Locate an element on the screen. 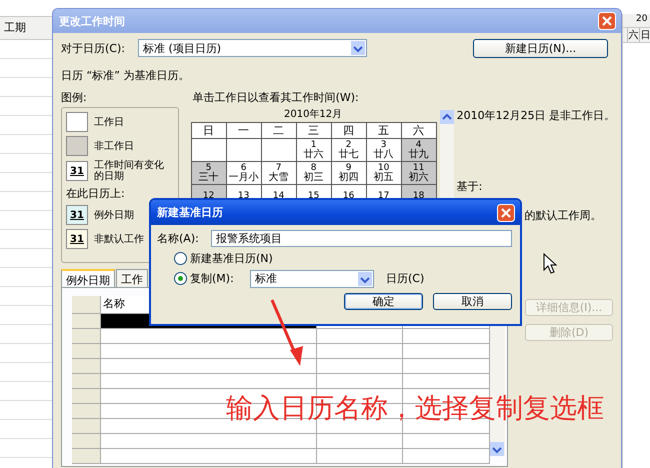 The height and width of the screenshot is (468, 650). tab: 工作 is located at coordinates (132, 278).